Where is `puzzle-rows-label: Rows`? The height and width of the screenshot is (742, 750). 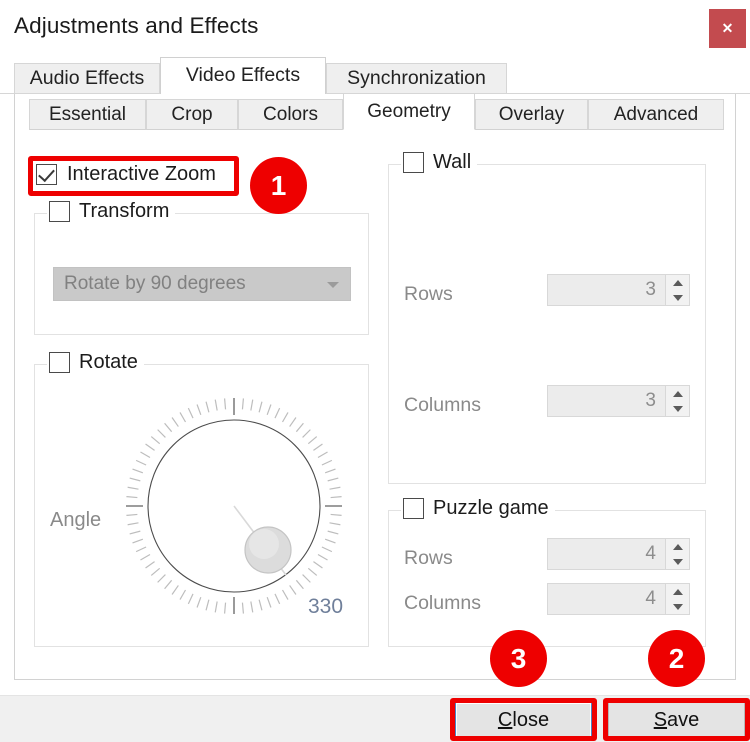
puzzle-rows-label: Rows is located at coordinates (428, 558).